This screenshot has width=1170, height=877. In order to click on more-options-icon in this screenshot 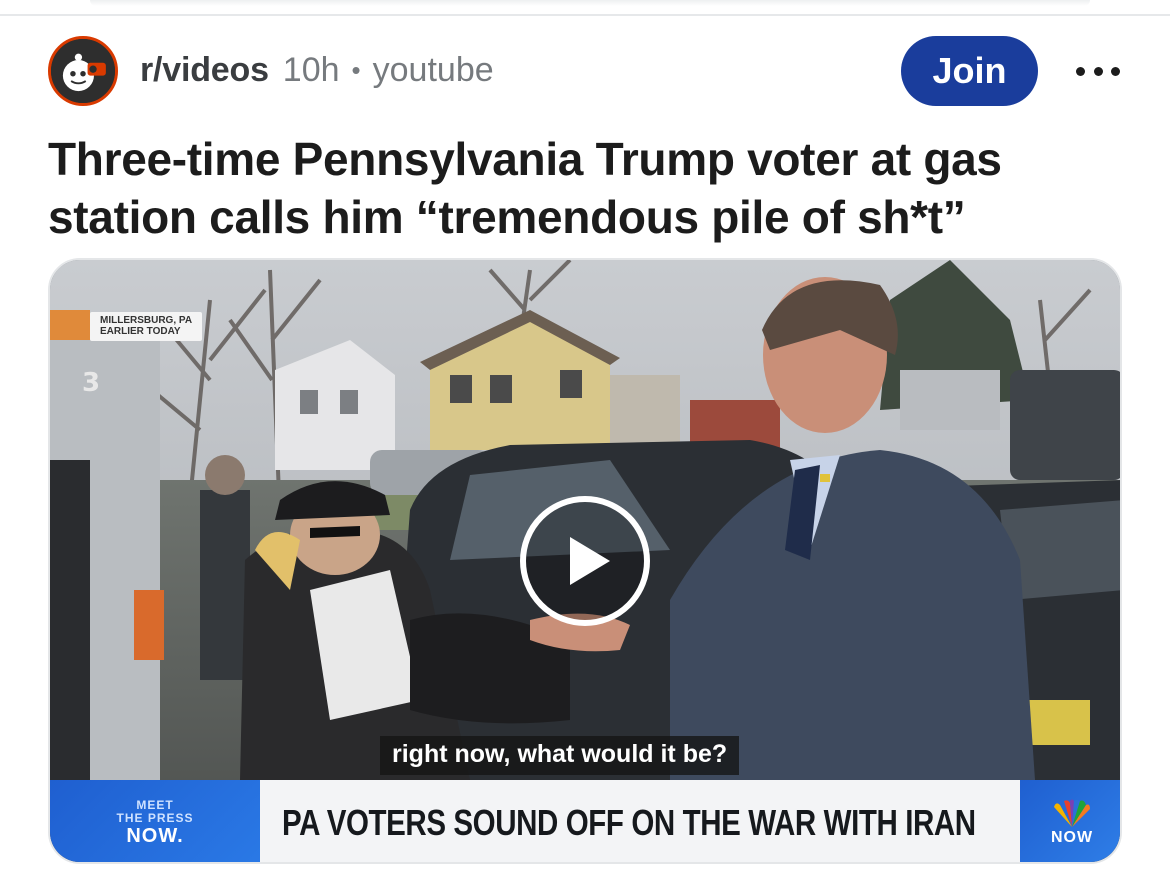, I will do `click(1098, 71)`.